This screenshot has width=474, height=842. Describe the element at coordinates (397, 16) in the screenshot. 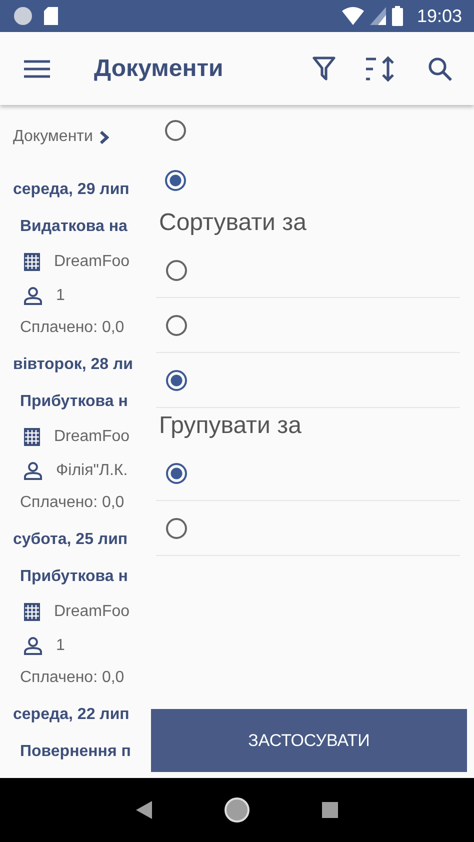

I see `battery-icon` at that location.